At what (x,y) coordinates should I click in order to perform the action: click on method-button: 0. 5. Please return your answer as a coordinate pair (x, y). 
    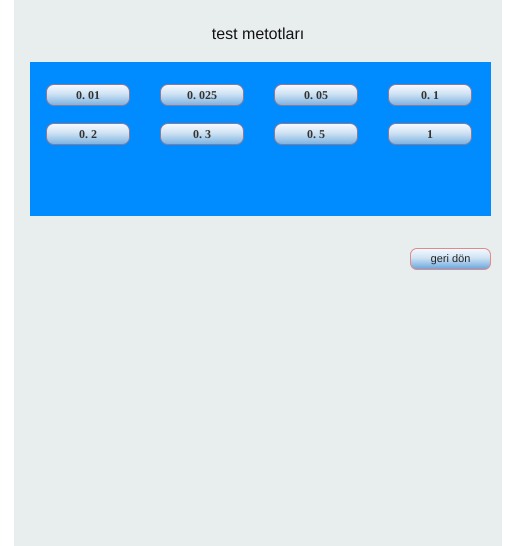
    Looking at the image, I should click on (316, 134).